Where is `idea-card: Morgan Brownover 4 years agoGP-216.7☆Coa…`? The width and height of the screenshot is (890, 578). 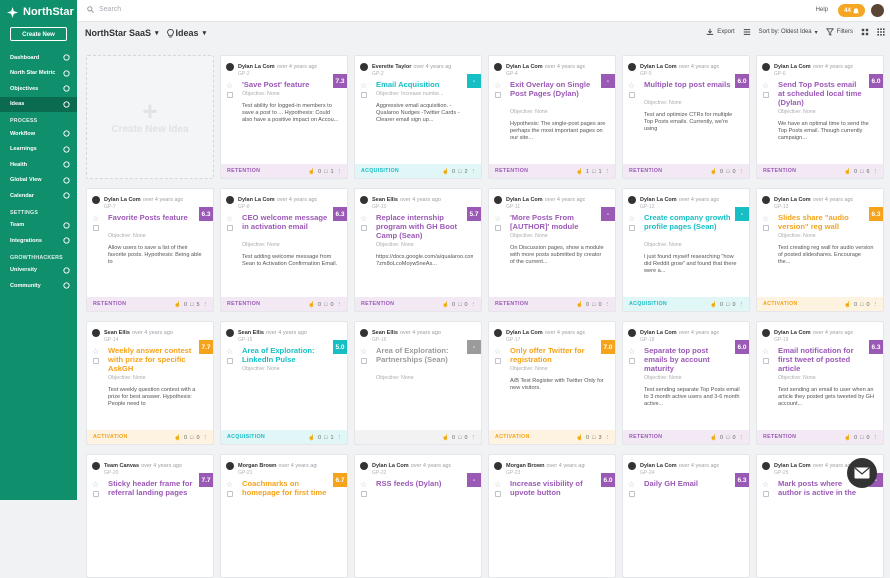 idea-card: Morgan Brownover 4 years agoGP-216.7☆Coa… is located at coordinates (284, 516).